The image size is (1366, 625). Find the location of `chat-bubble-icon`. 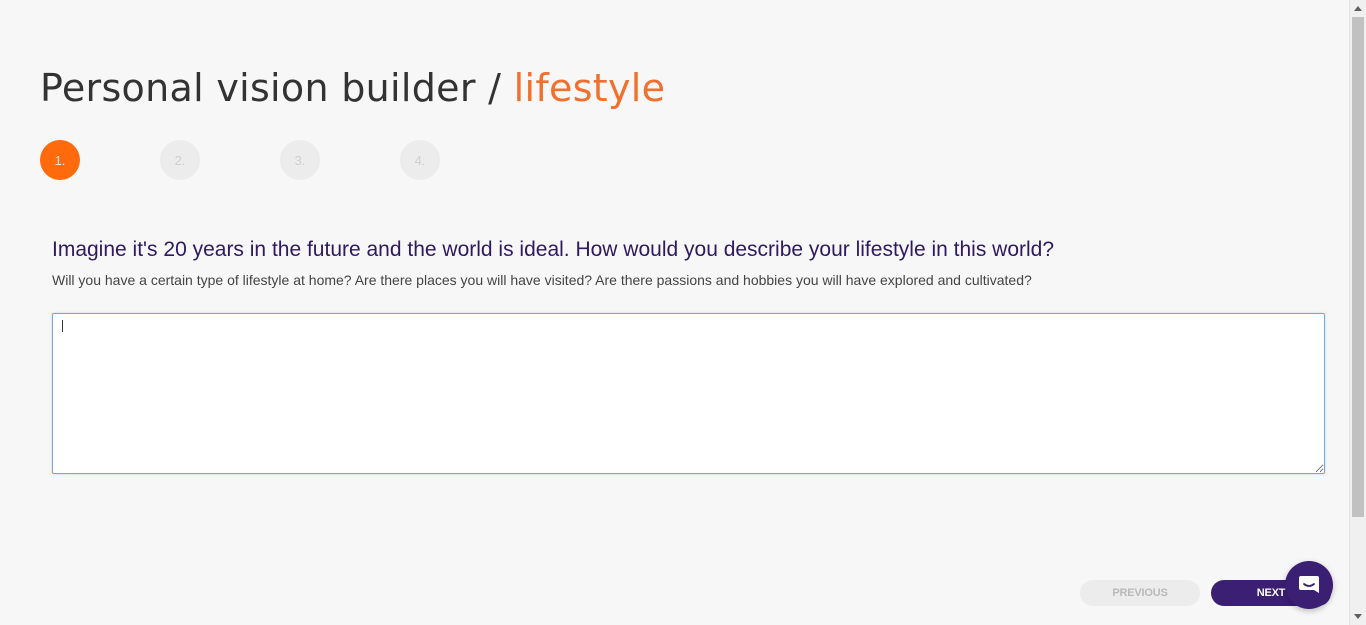

chat-bubble-icon is located at coordinates (1309, 584).